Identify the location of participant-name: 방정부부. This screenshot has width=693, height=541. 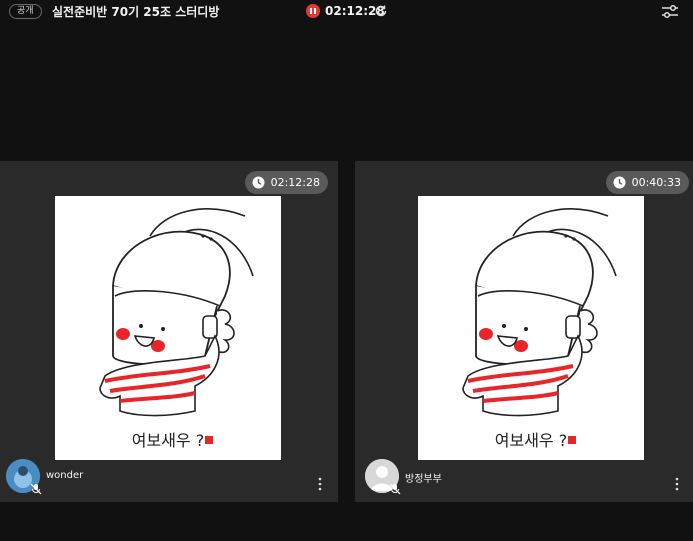
(423, 479).